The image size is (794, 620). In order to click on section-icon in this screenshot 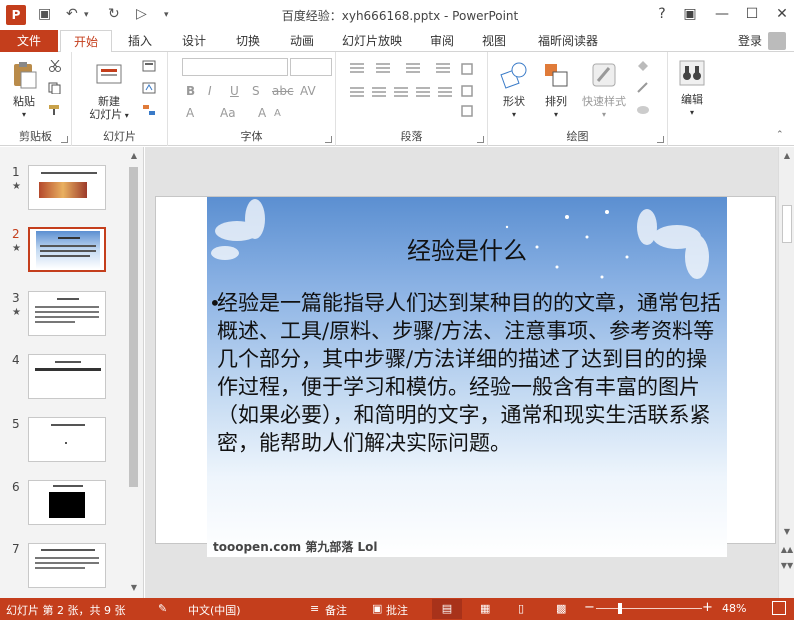, I will do `click(149, 110)`.